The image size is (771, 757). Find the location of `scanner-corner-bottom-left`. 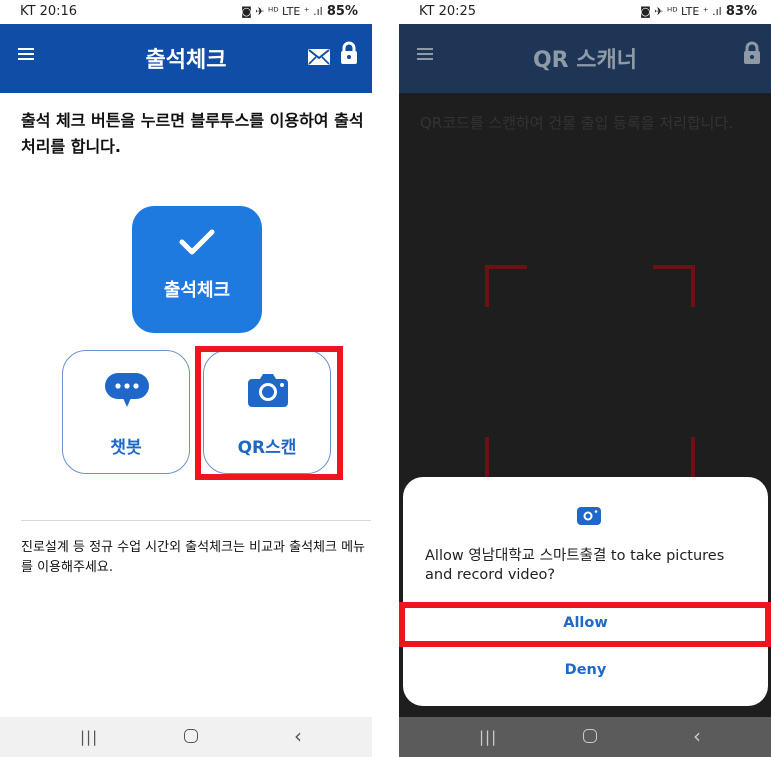

scanner-corner-bottom-left is located at coordinates (487, 458).